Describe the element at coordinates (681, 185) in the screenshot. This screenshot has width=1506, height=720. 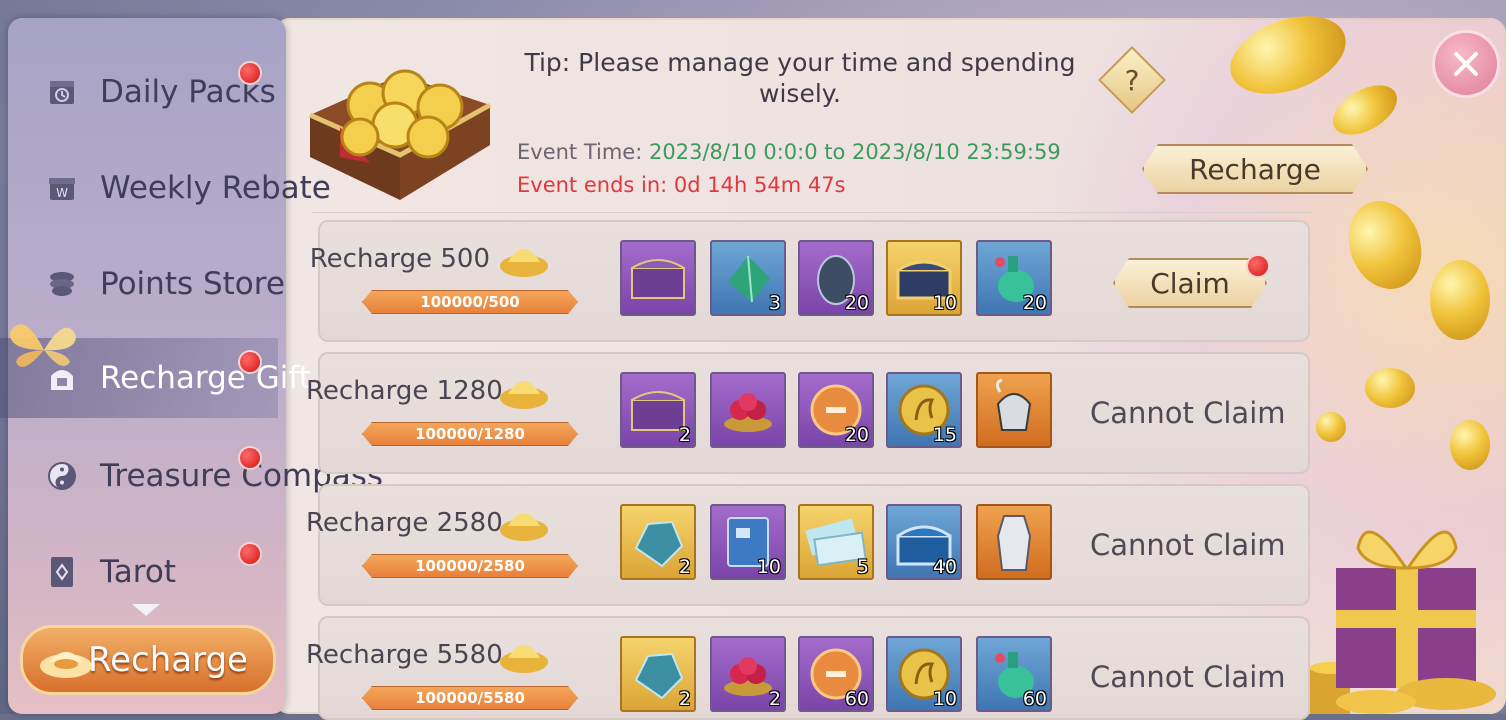
I see `event-countdown: Event ends in: 0d 14h 54m 47s` at that location.